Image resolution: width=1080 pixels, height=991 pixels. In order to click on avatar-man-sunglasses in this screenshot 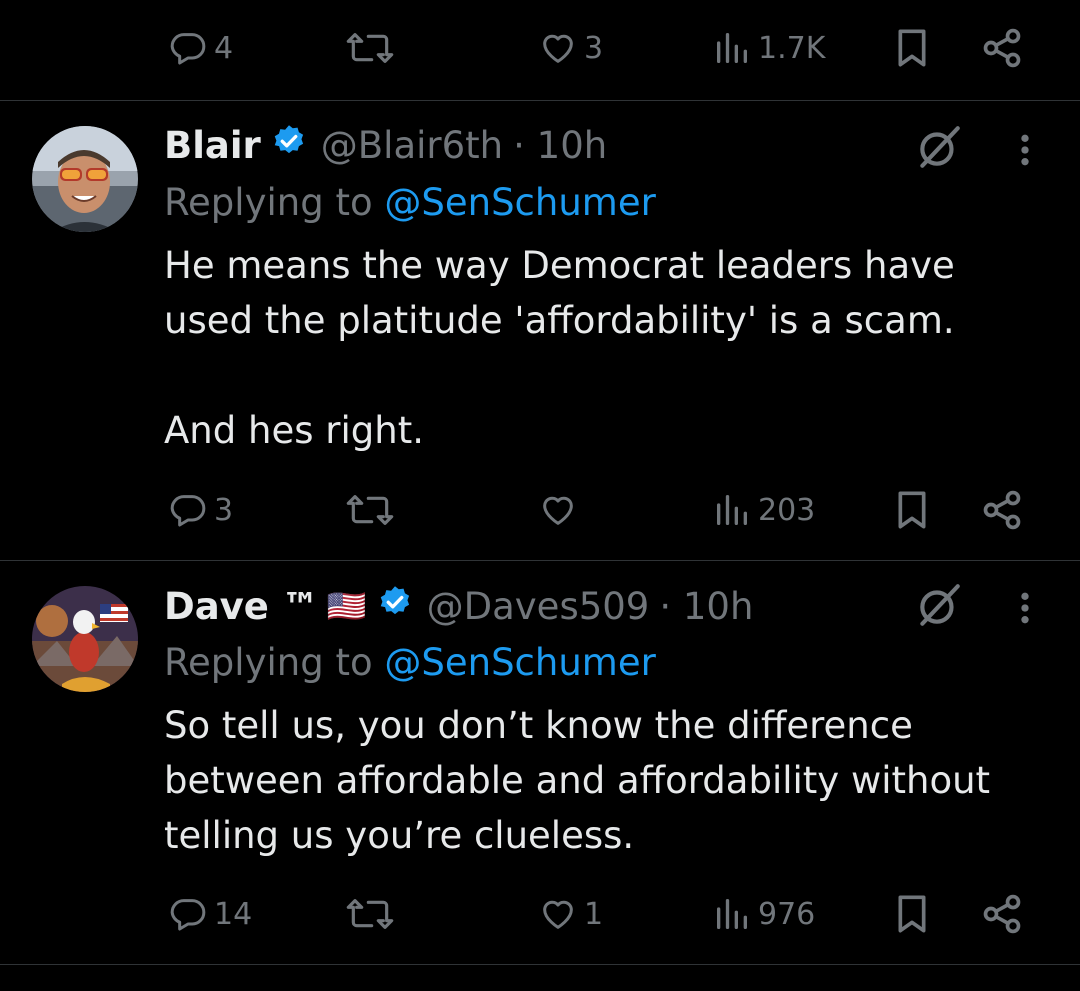, I will do `click(85, 179)`.